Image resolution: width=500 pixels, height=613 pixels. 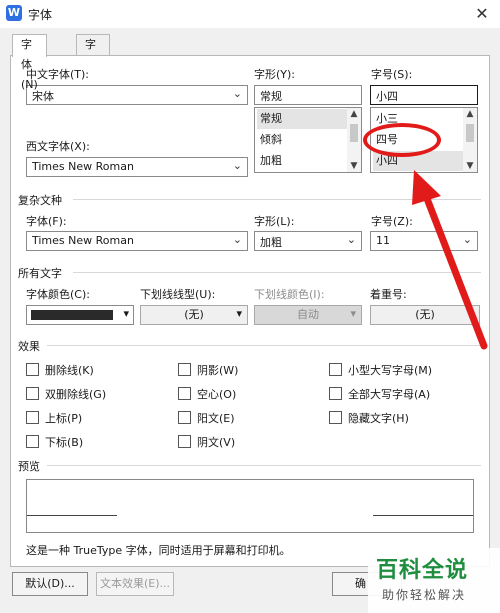 I want to click on tab-font: 字体(N), so click(x=29, y=62).